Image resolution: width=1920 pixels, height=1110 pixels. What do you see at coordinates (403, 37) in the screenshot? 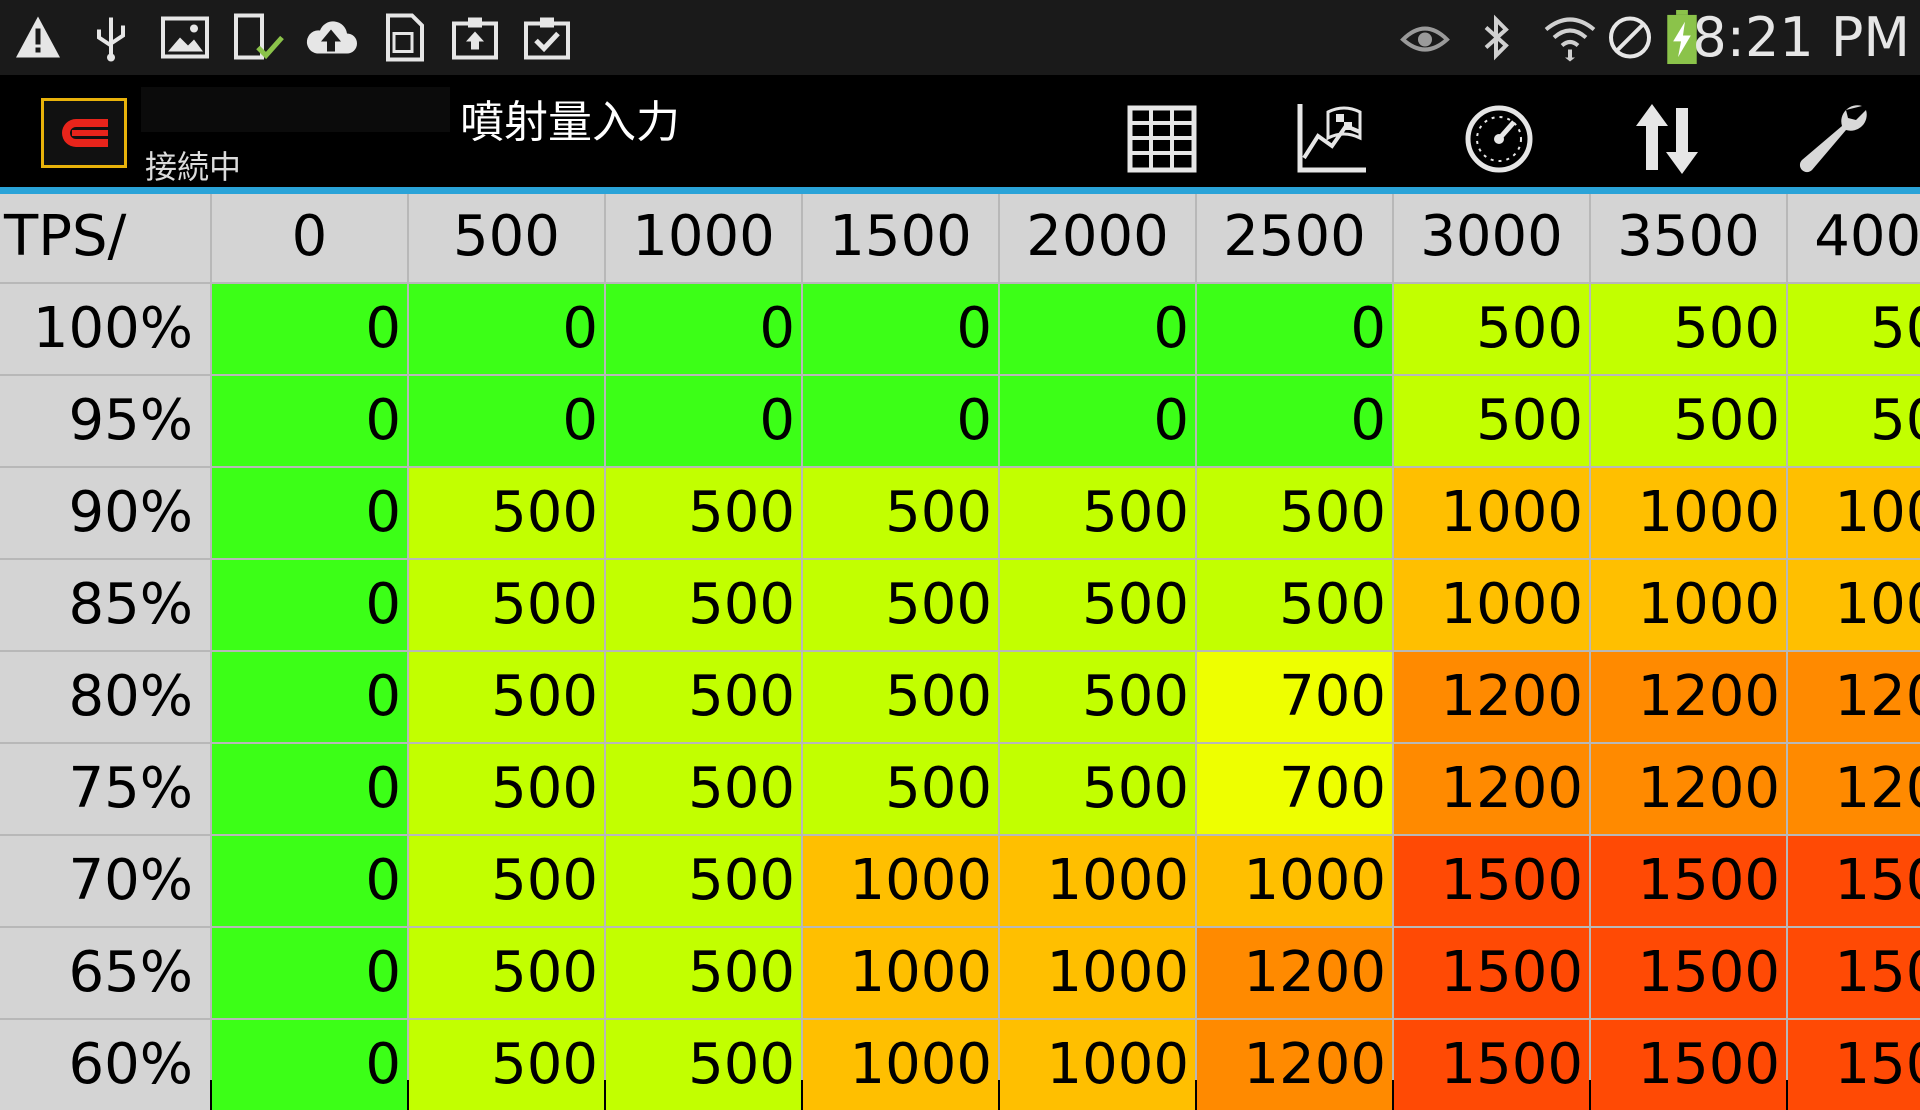
I see `sd-card-icon` at bounding box center [403, 37].